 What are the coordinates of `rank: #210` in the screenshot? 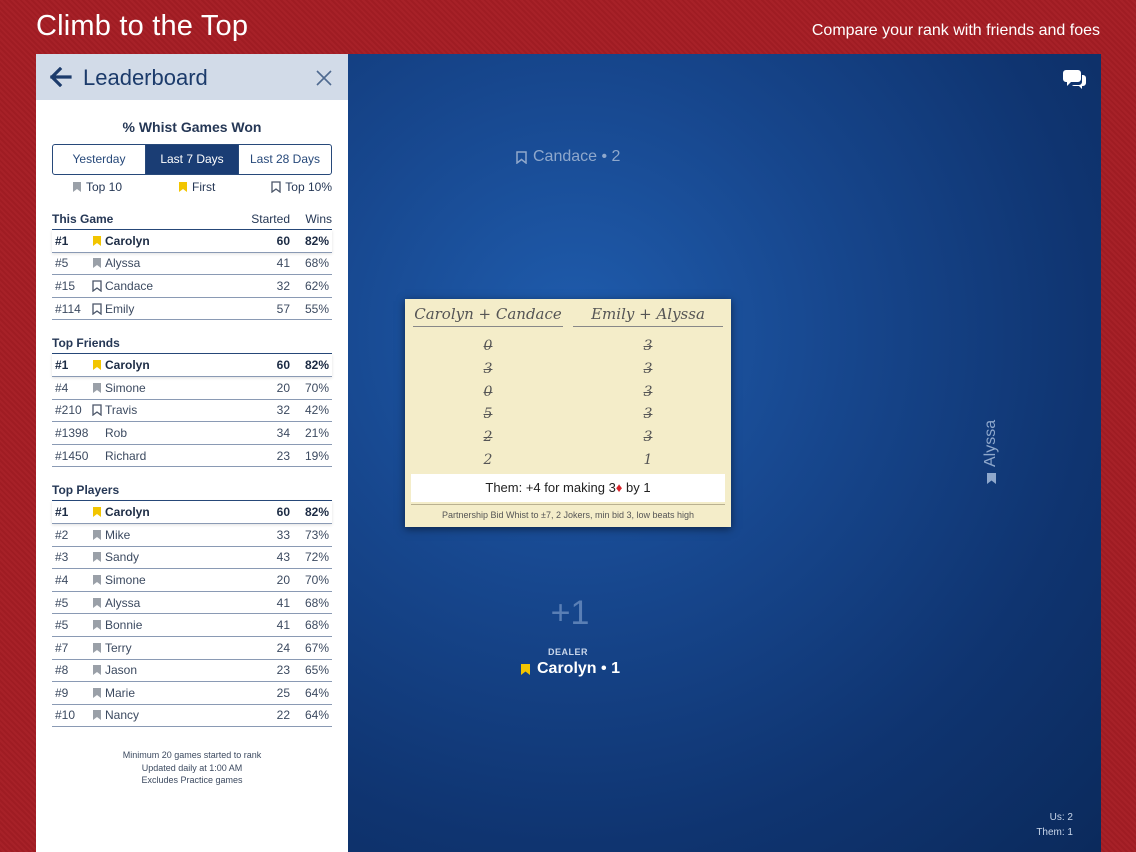 It's located at (68, 410).